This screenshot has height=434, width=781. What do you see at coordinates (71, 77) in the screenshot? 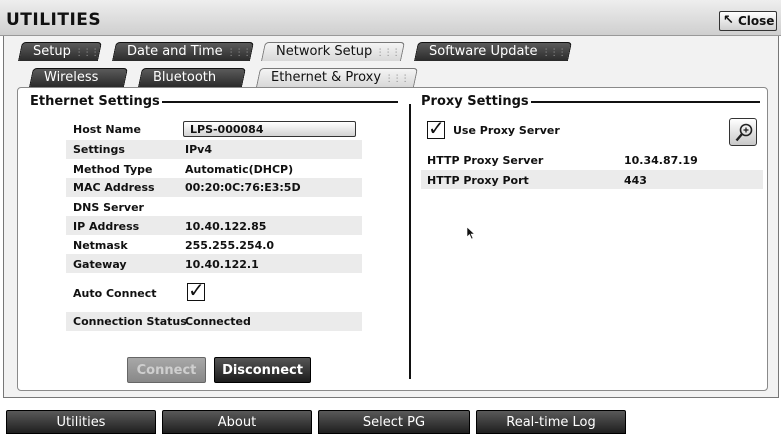
I see `tab-label: Wireless` at bounding box center [71, 77].